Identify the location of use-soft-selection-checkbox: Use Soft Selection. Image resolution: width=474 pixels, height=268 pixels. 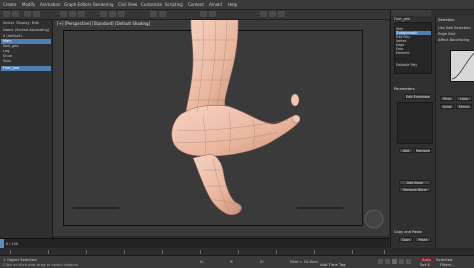
(454, 28).